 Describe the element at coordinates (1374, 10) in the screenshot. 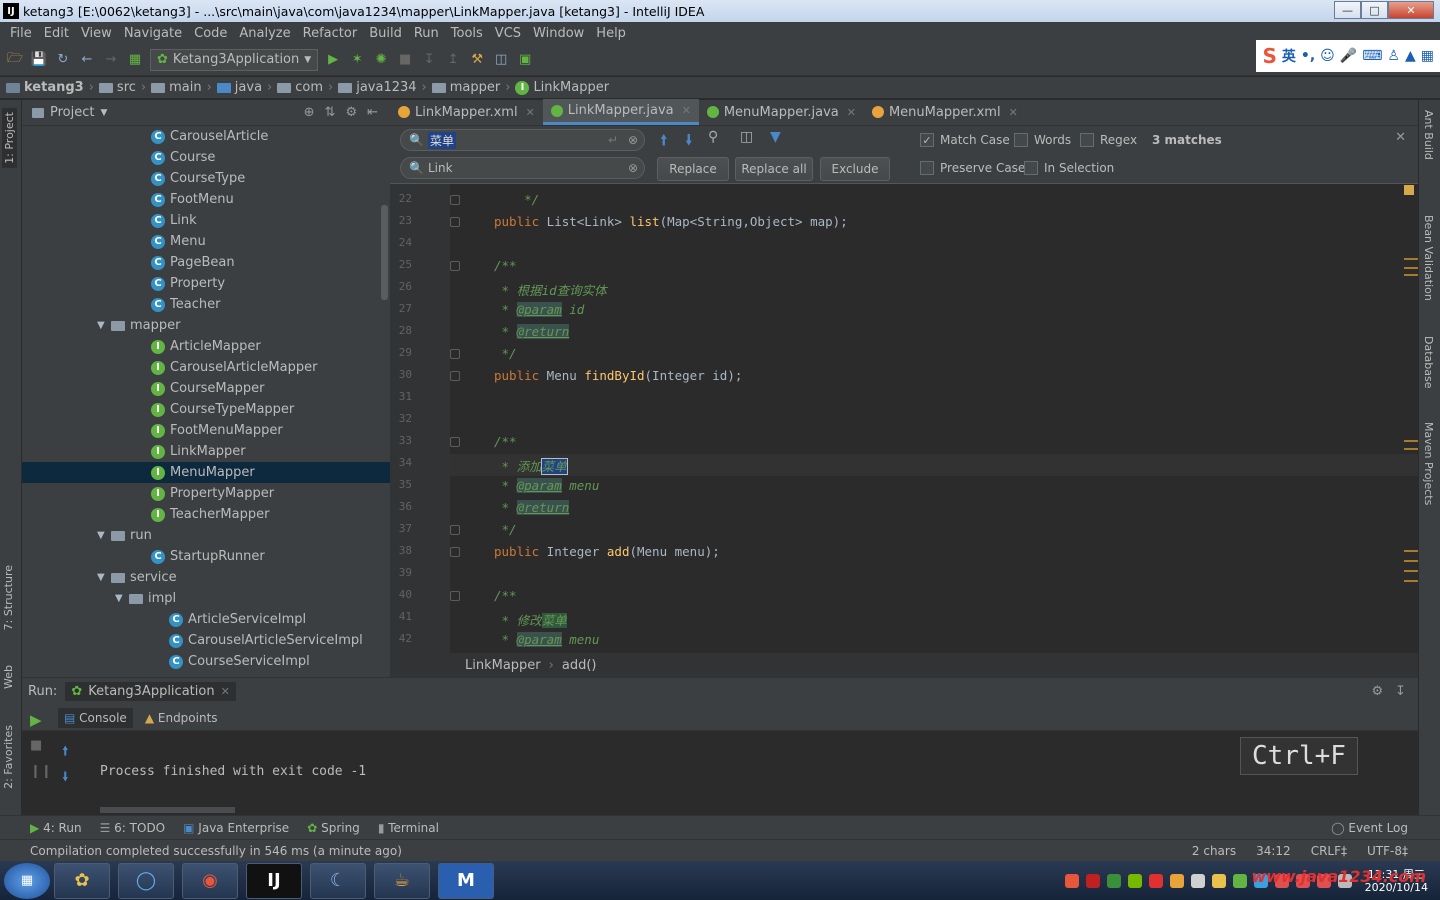

I see `maximize-button: □` at that location.